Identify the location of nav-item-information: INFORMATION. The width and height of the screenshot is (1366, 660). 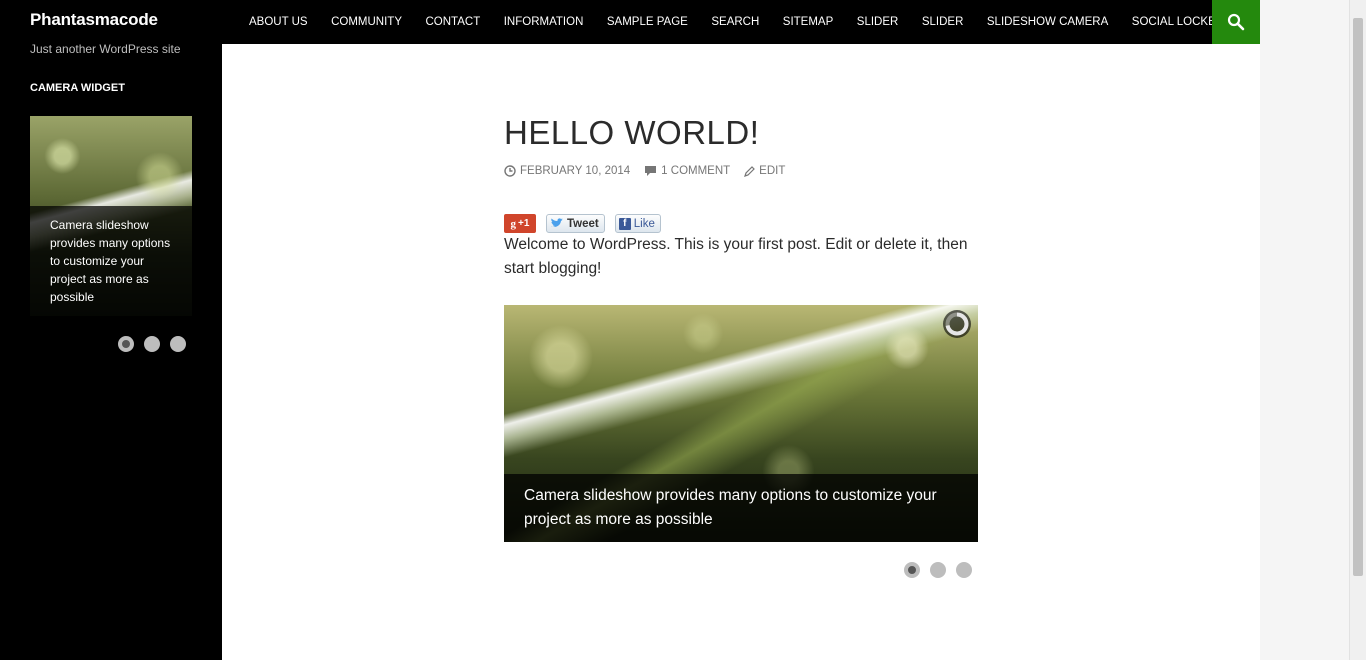
(544, 22).